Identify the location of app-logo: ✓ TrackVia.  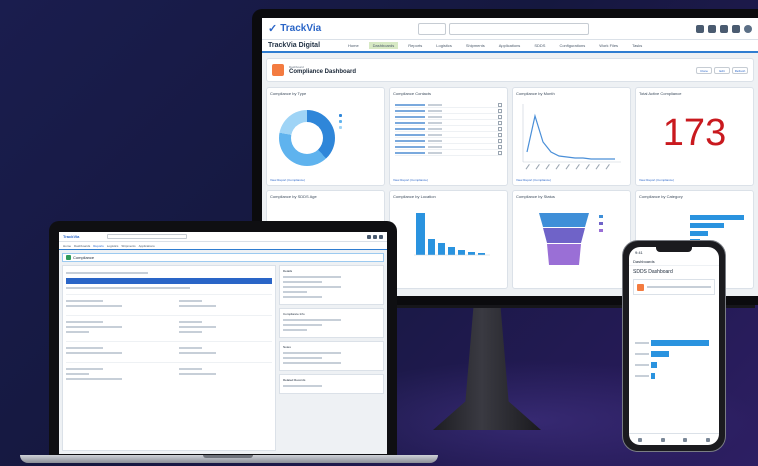
(343, 28).